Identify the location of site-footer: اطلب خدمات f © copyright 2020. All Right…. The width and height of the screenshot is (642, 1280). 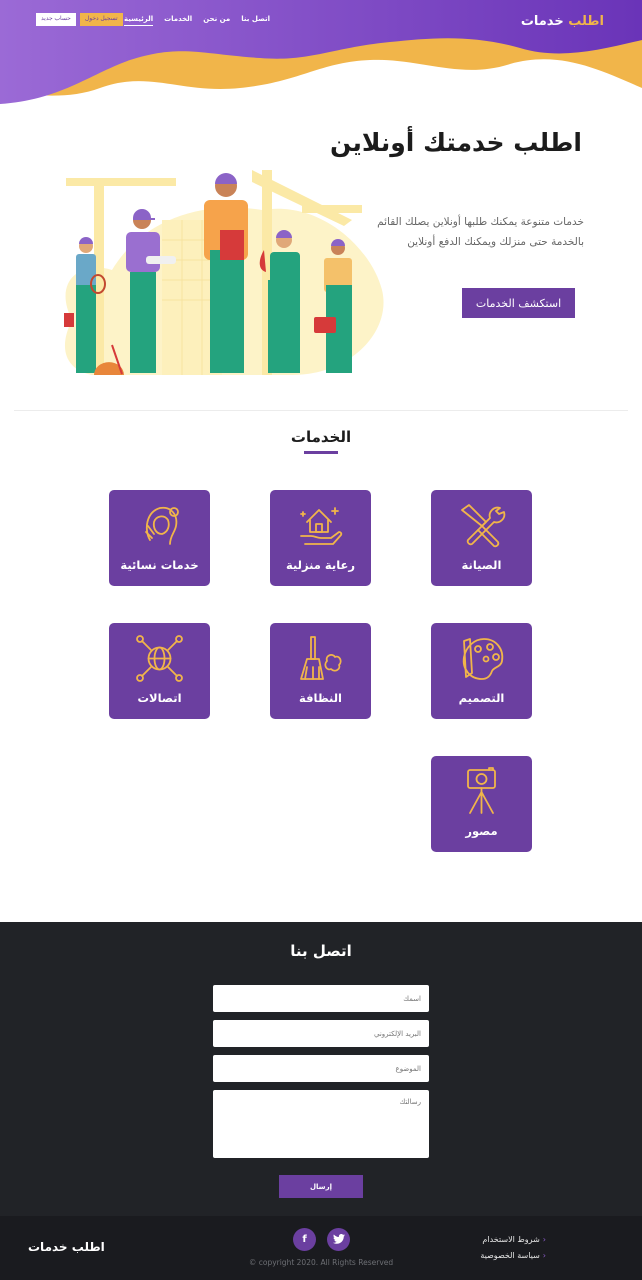
(321, 1248).